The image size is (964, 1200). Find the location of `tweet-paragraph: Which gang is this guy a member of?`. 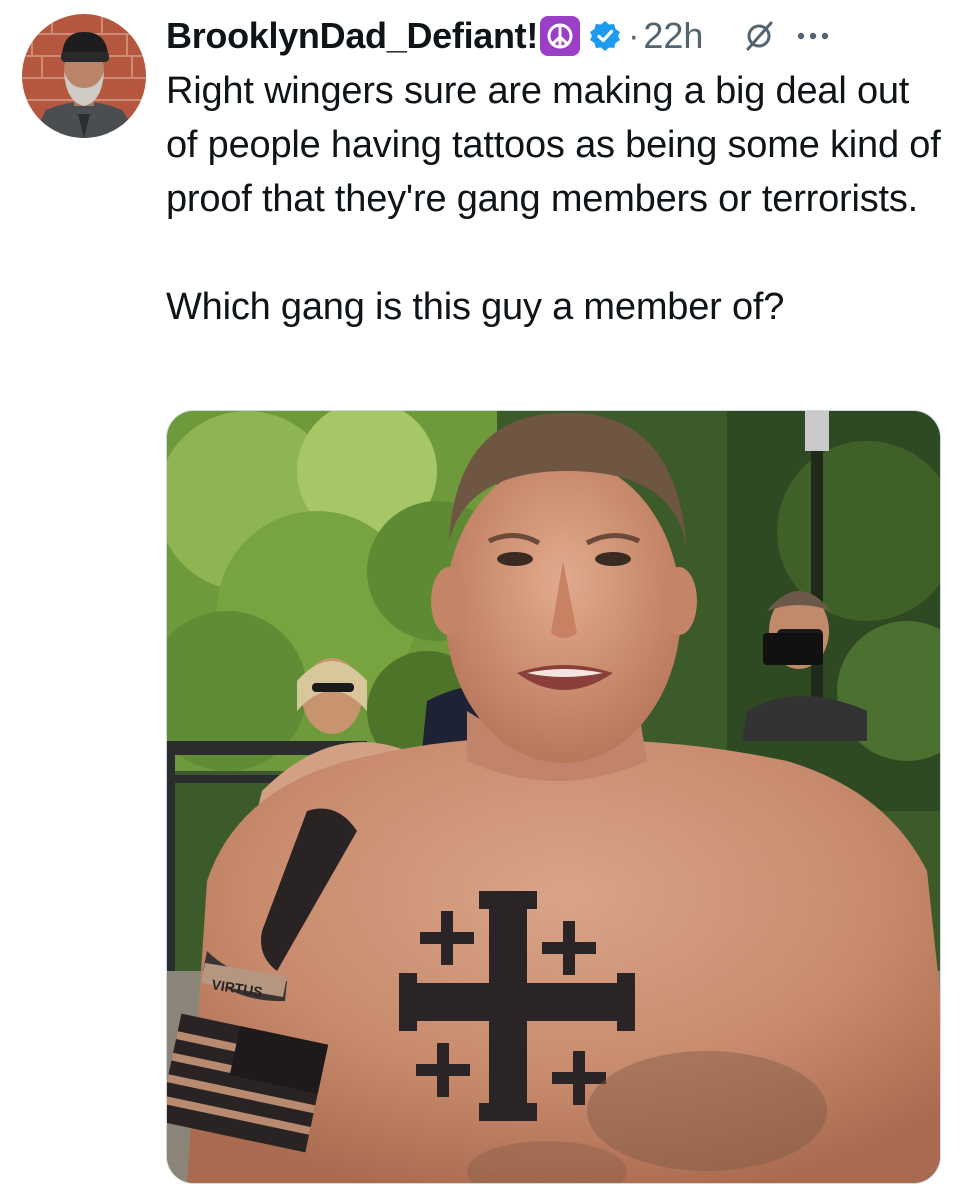

tweet-paragraph: Which gang is this guy a member of? is located at coordinates (475, 307).